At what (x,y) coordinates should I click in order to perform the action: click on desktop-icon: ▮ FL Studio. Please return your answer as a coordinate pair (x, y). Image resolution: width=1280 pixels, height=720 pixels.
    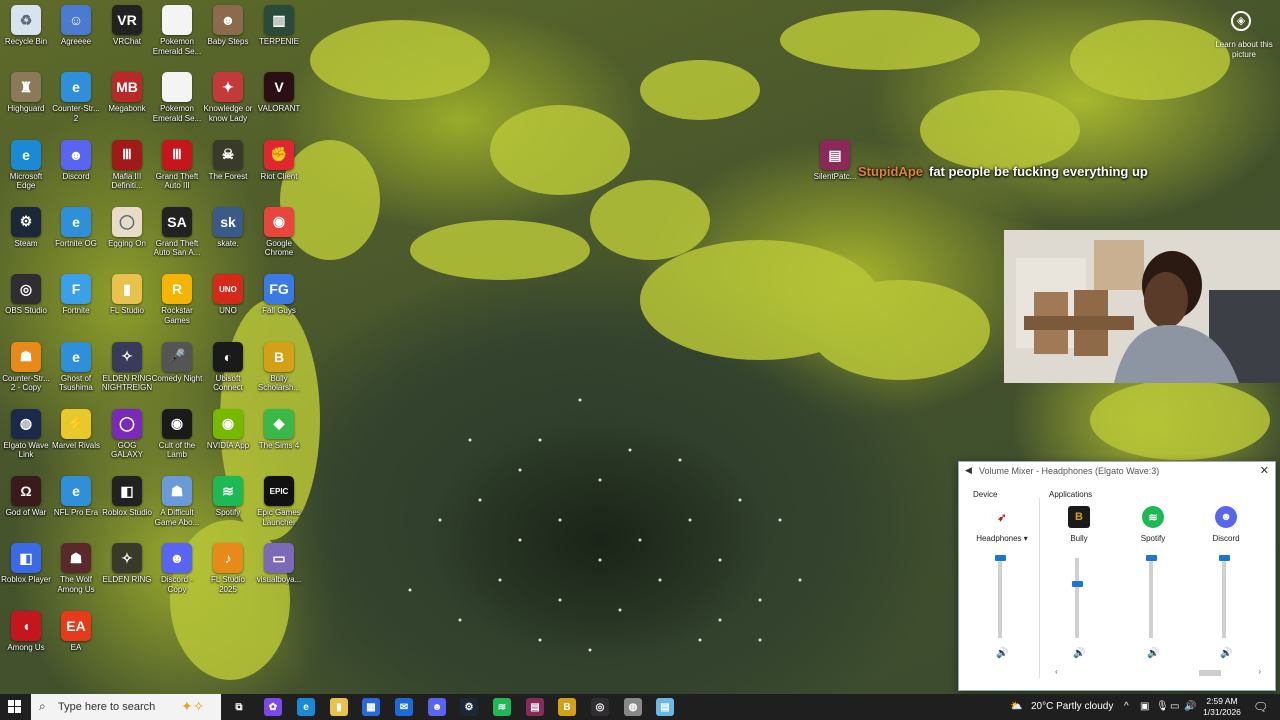
    Looking at the image, I should click on (127, 295).